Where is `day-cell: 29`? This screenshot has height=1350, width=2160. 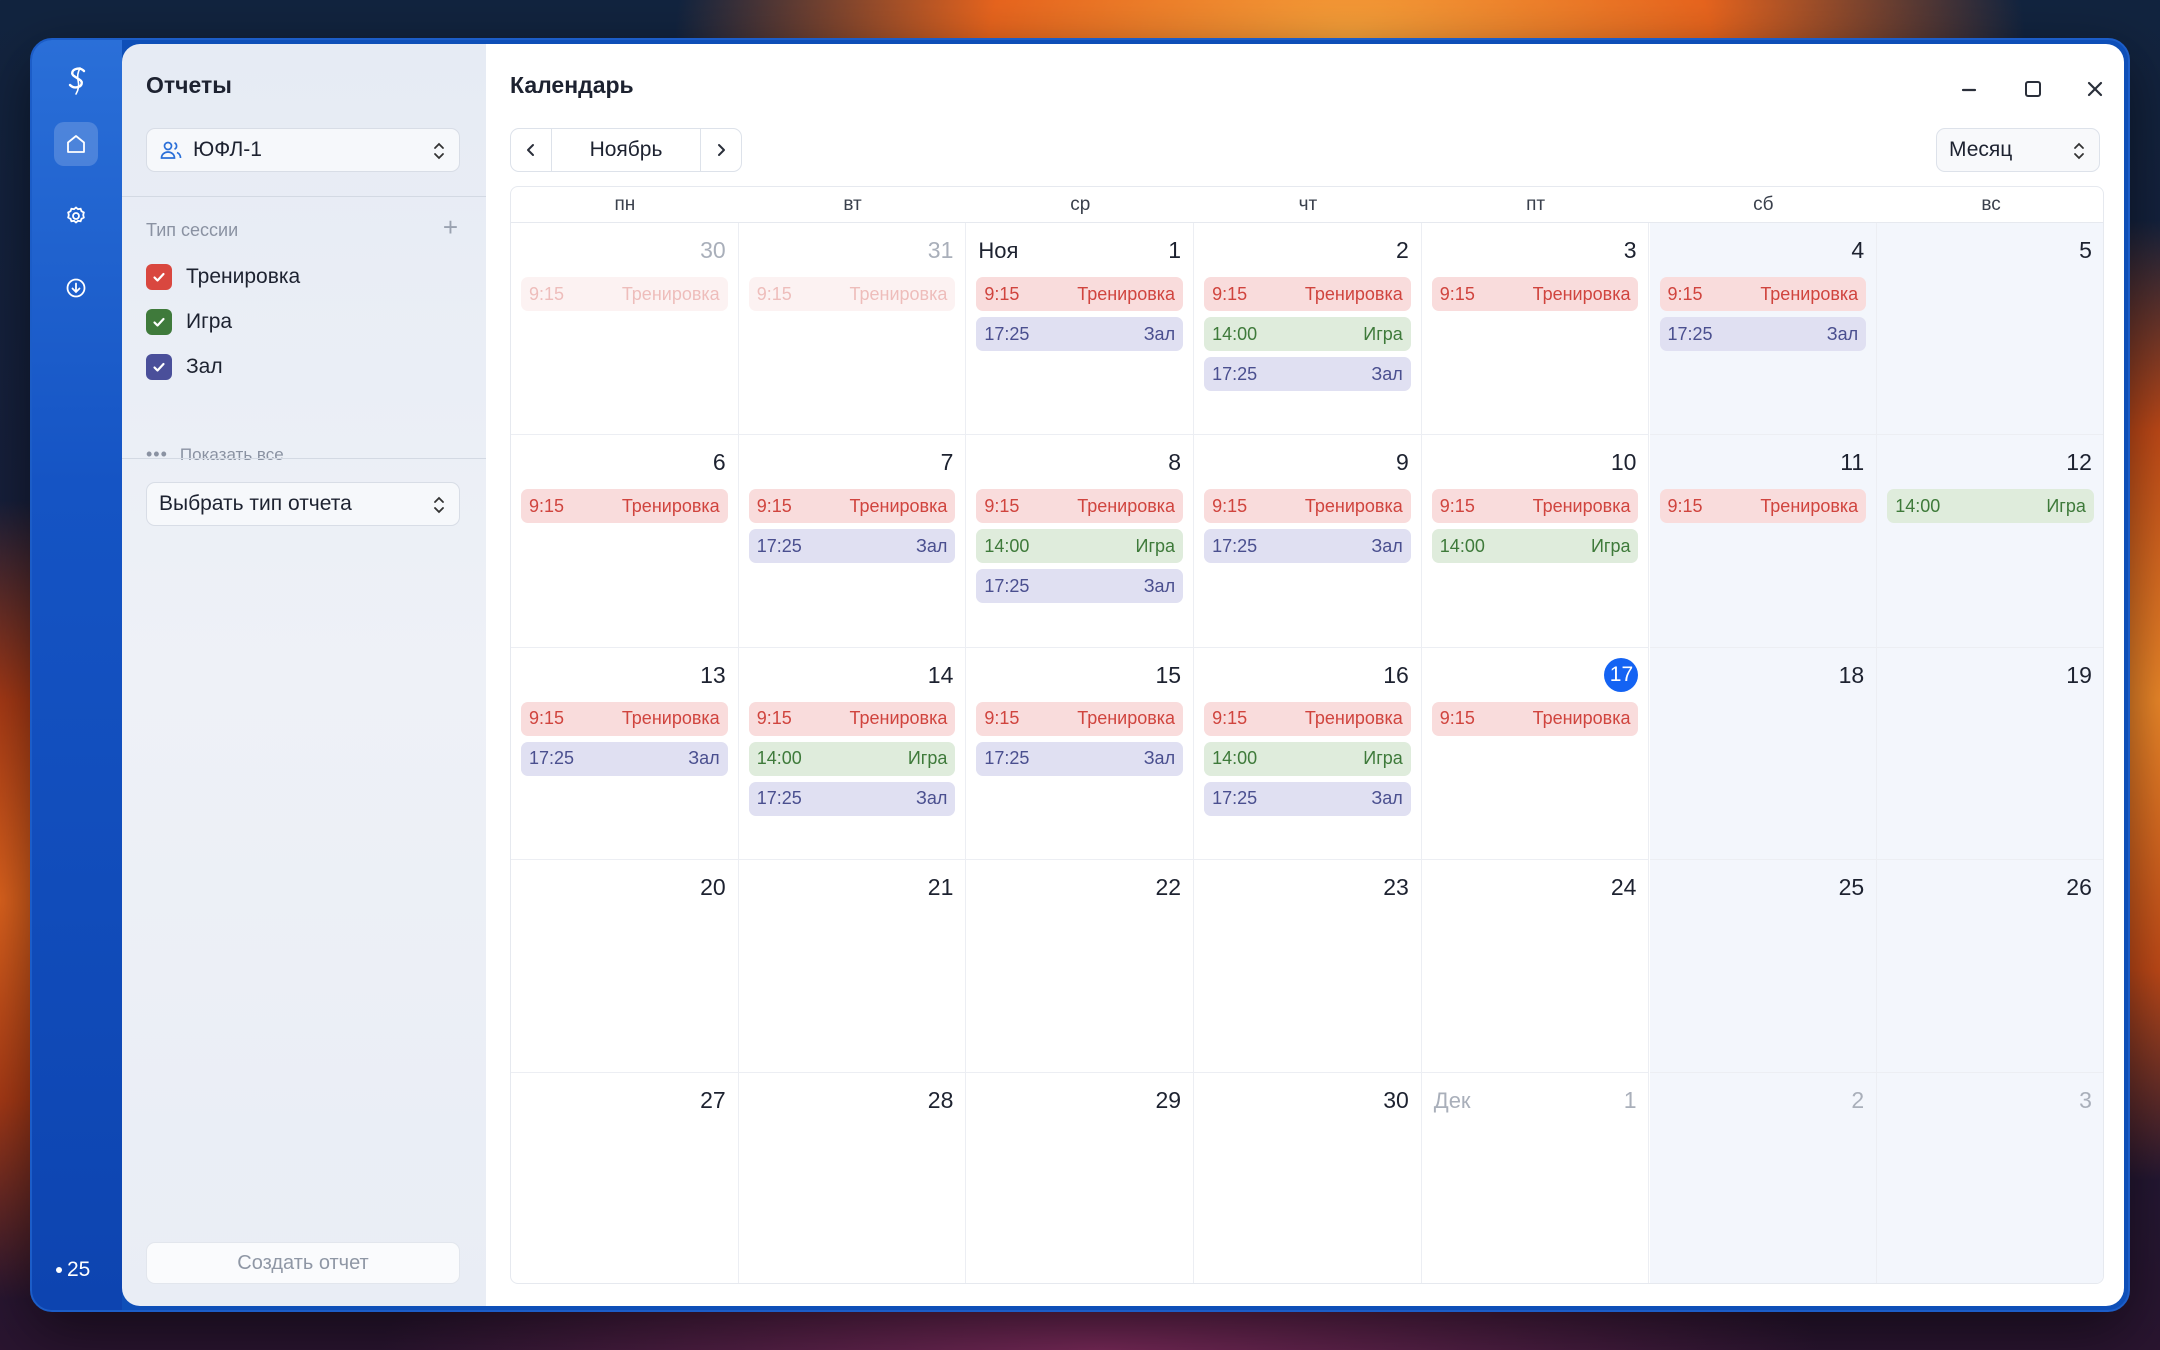
day-cell: 29 is located at coordinates (1080, 1177).